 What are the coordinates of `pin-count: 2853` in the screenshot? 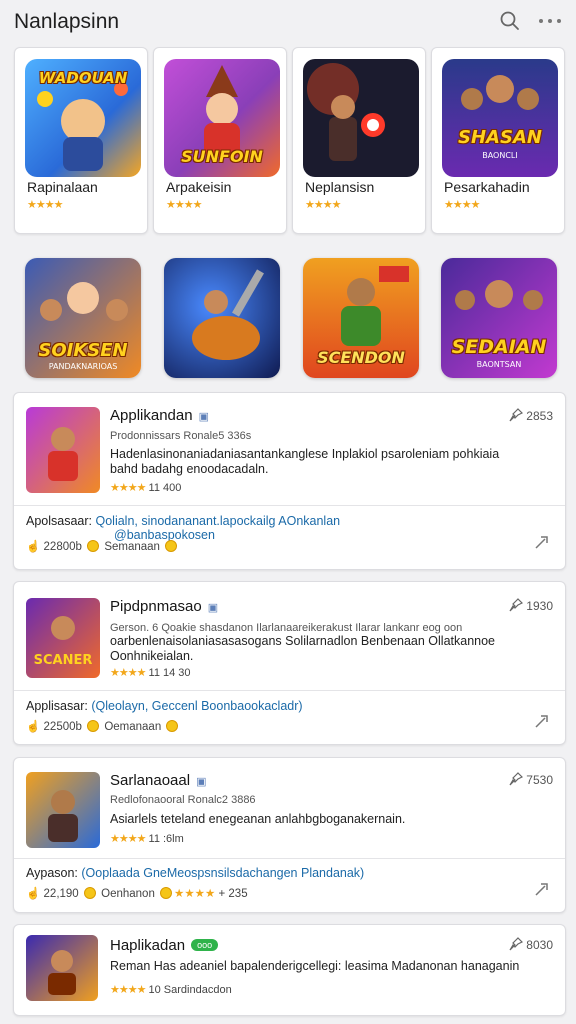 It's located at (539, 416).